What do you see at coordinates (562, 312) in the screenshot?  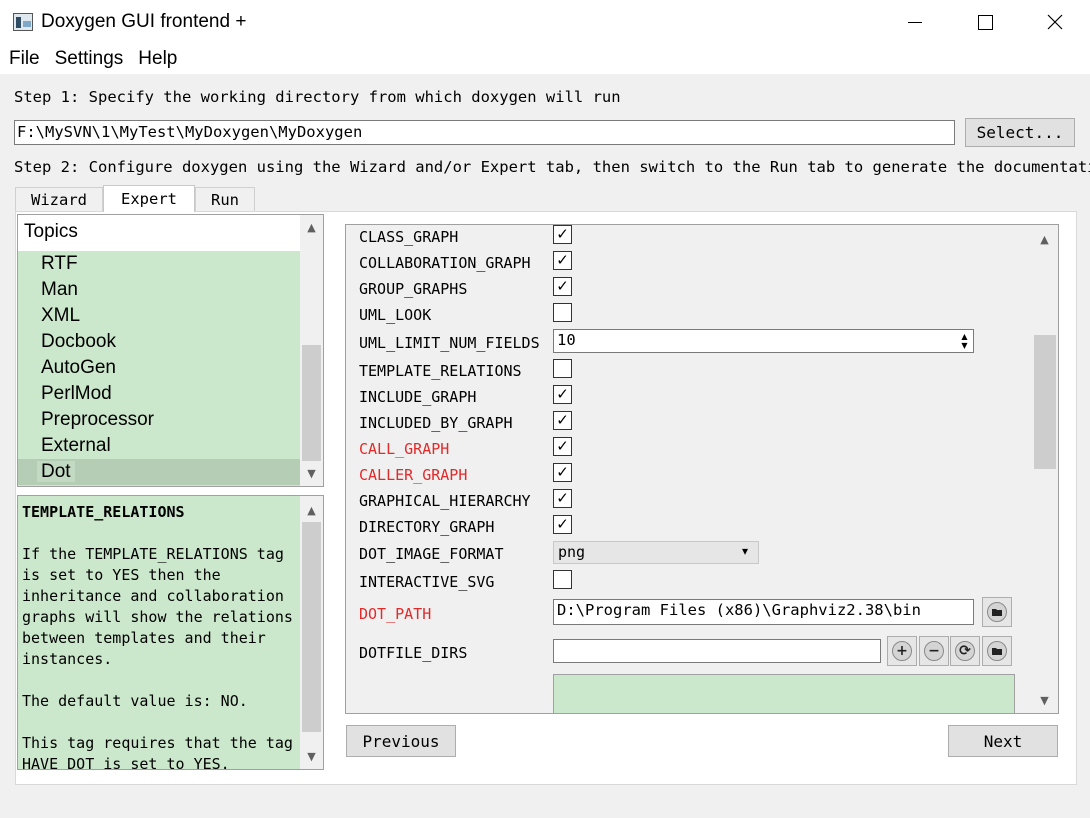 I see `checkbox-uml-look` at bounding box center [562, 312].